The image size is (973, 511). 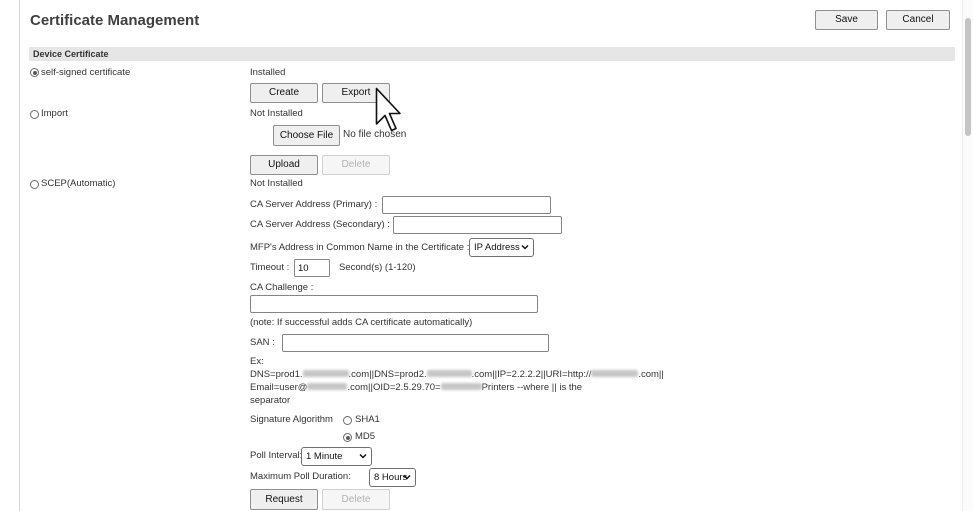 What do you see at coordinates (388, 109) in the screenshot?
I see `mouse-pointer-icon` at bounding box center [388, 109].